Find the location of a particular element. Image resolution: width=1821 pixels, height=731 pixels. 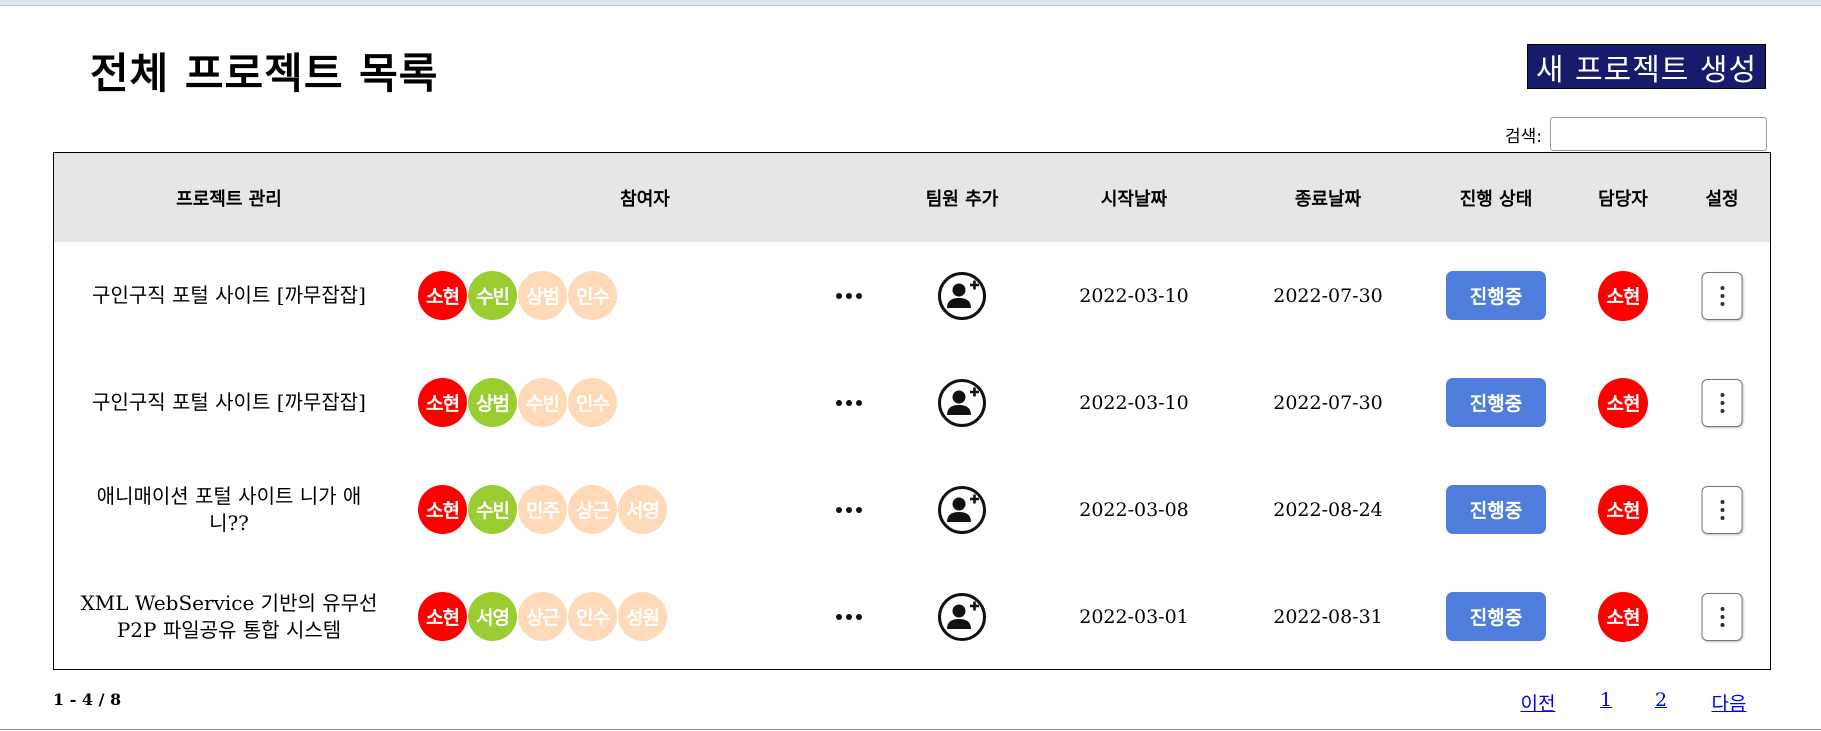

search-input is located at coordinates (1658, 134).